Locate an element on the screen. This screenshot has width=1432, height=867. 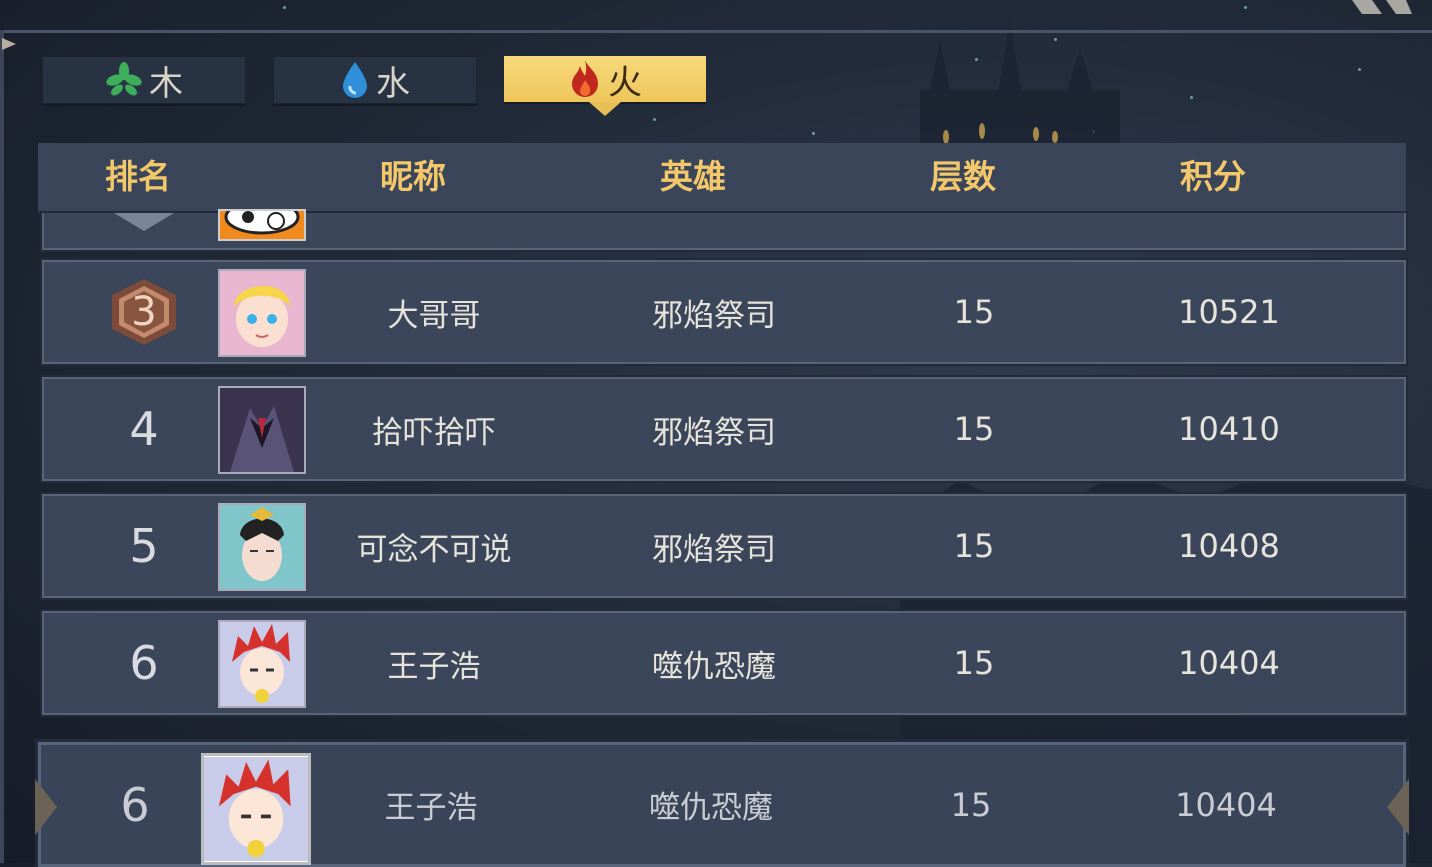
table-row: 4 拾吓拾吓 邪焰祭司 15 10410 is located at coordinates (724, 429).